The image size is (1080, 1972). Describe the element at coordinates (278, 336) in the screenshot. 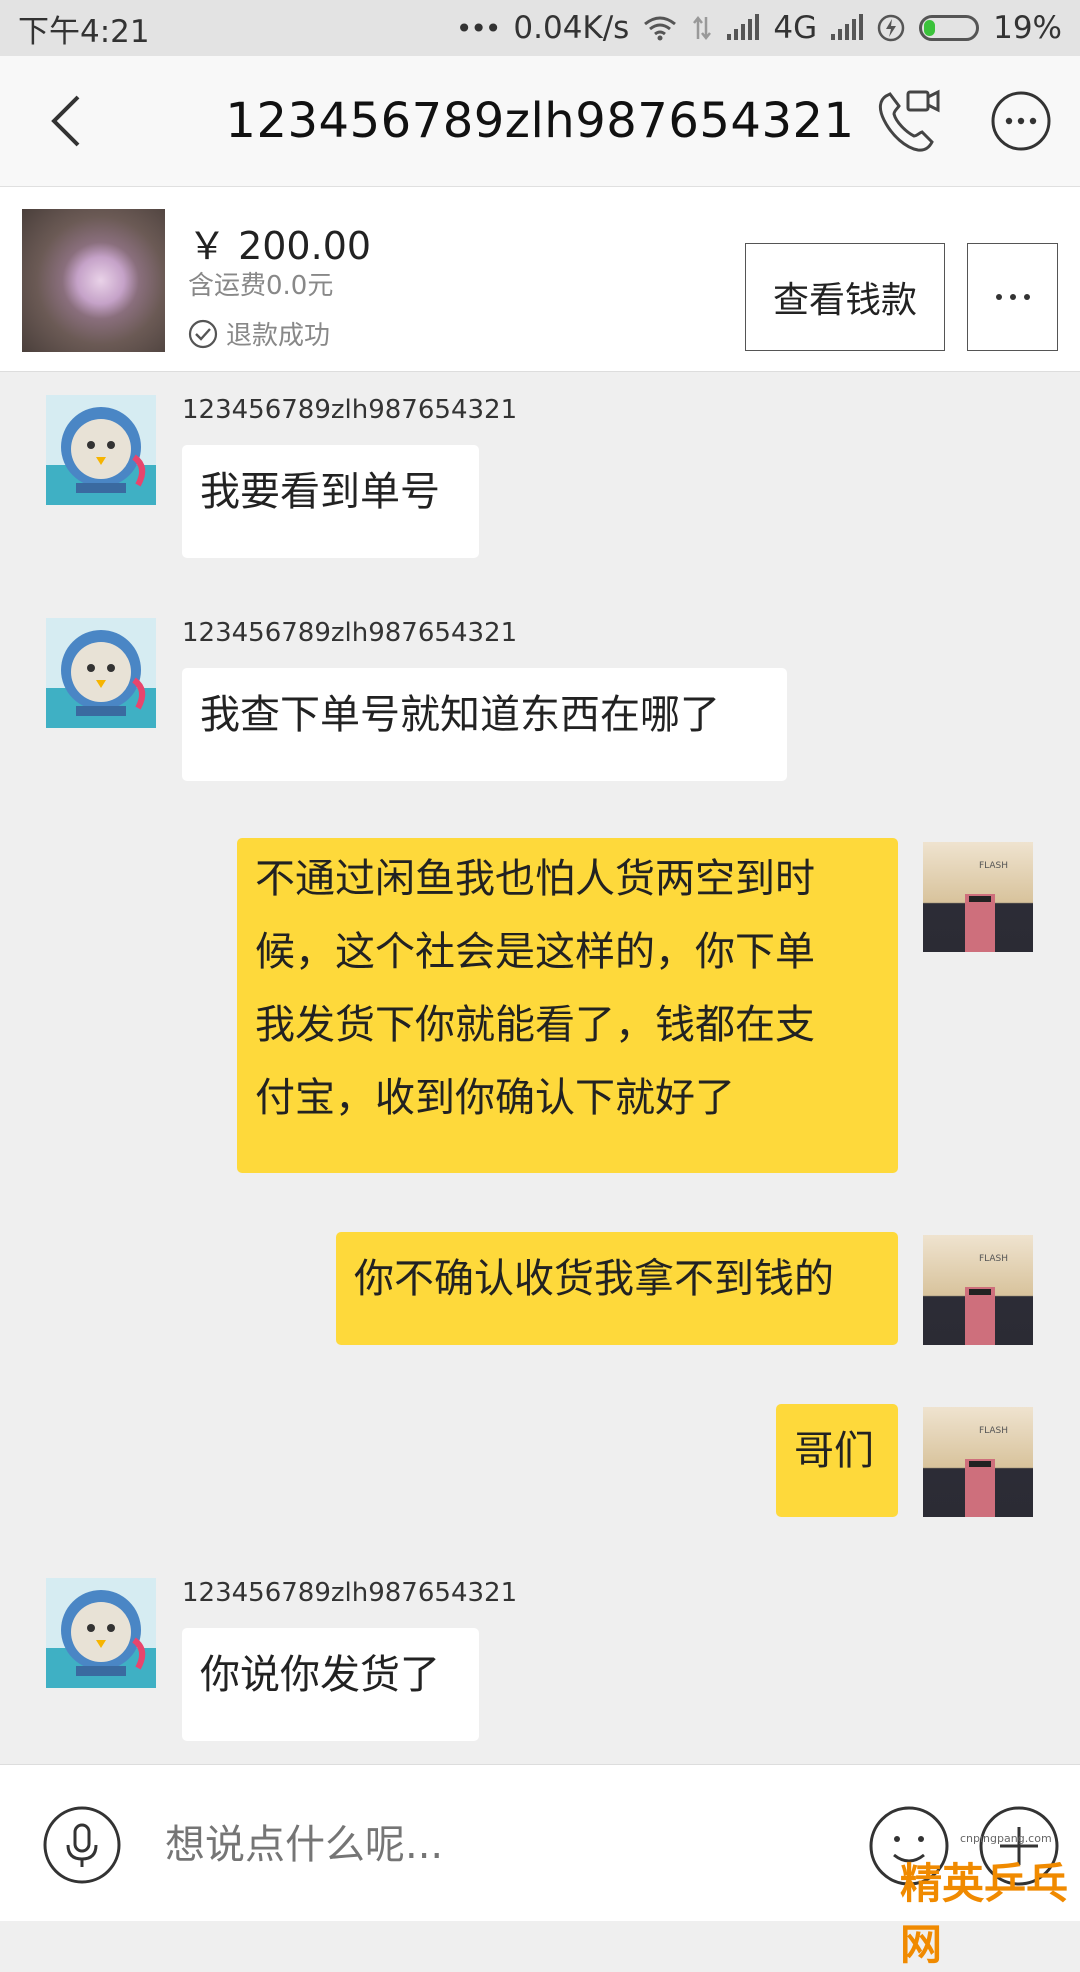

I see `order-status-text: 退款成功` at that location.